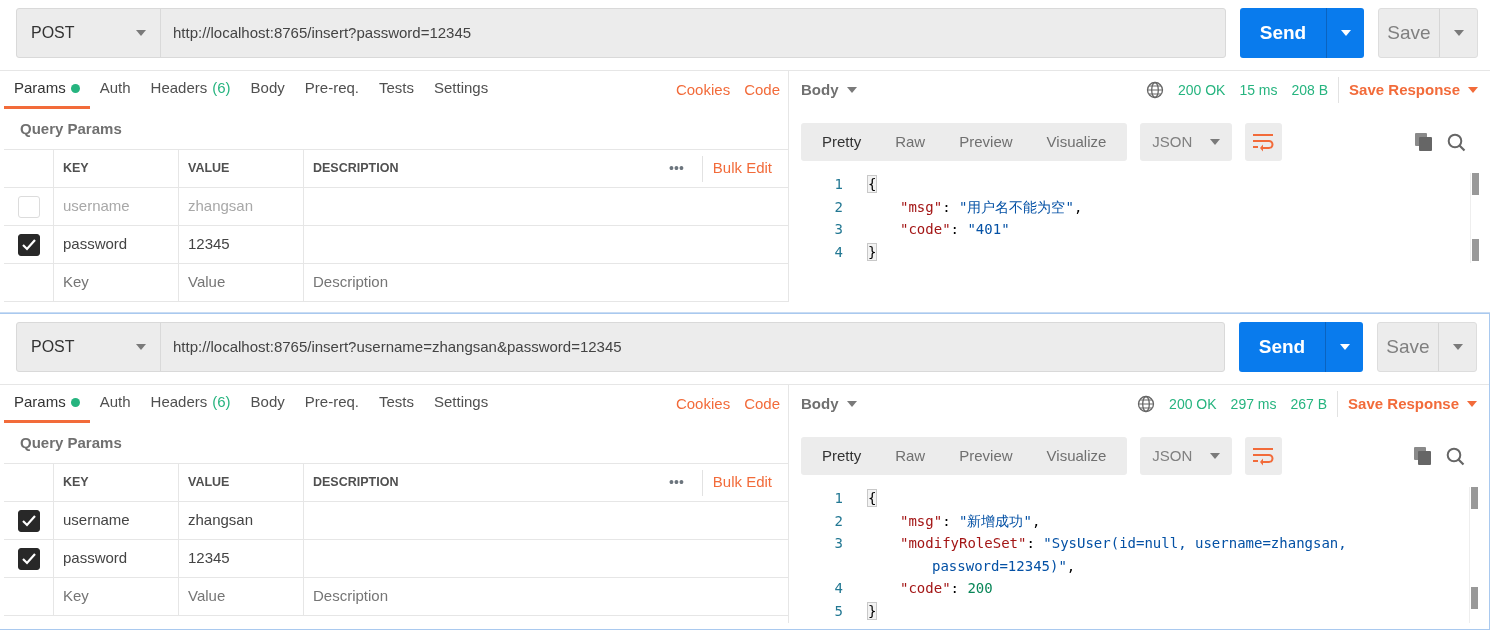 Image resolution: width=1490 pixels, height=630 pixels. What do you see at coordinates (970, 520) in the screenshot?
I see `code-line: "msg": "新增成功",` at bounding box center [970, 520].